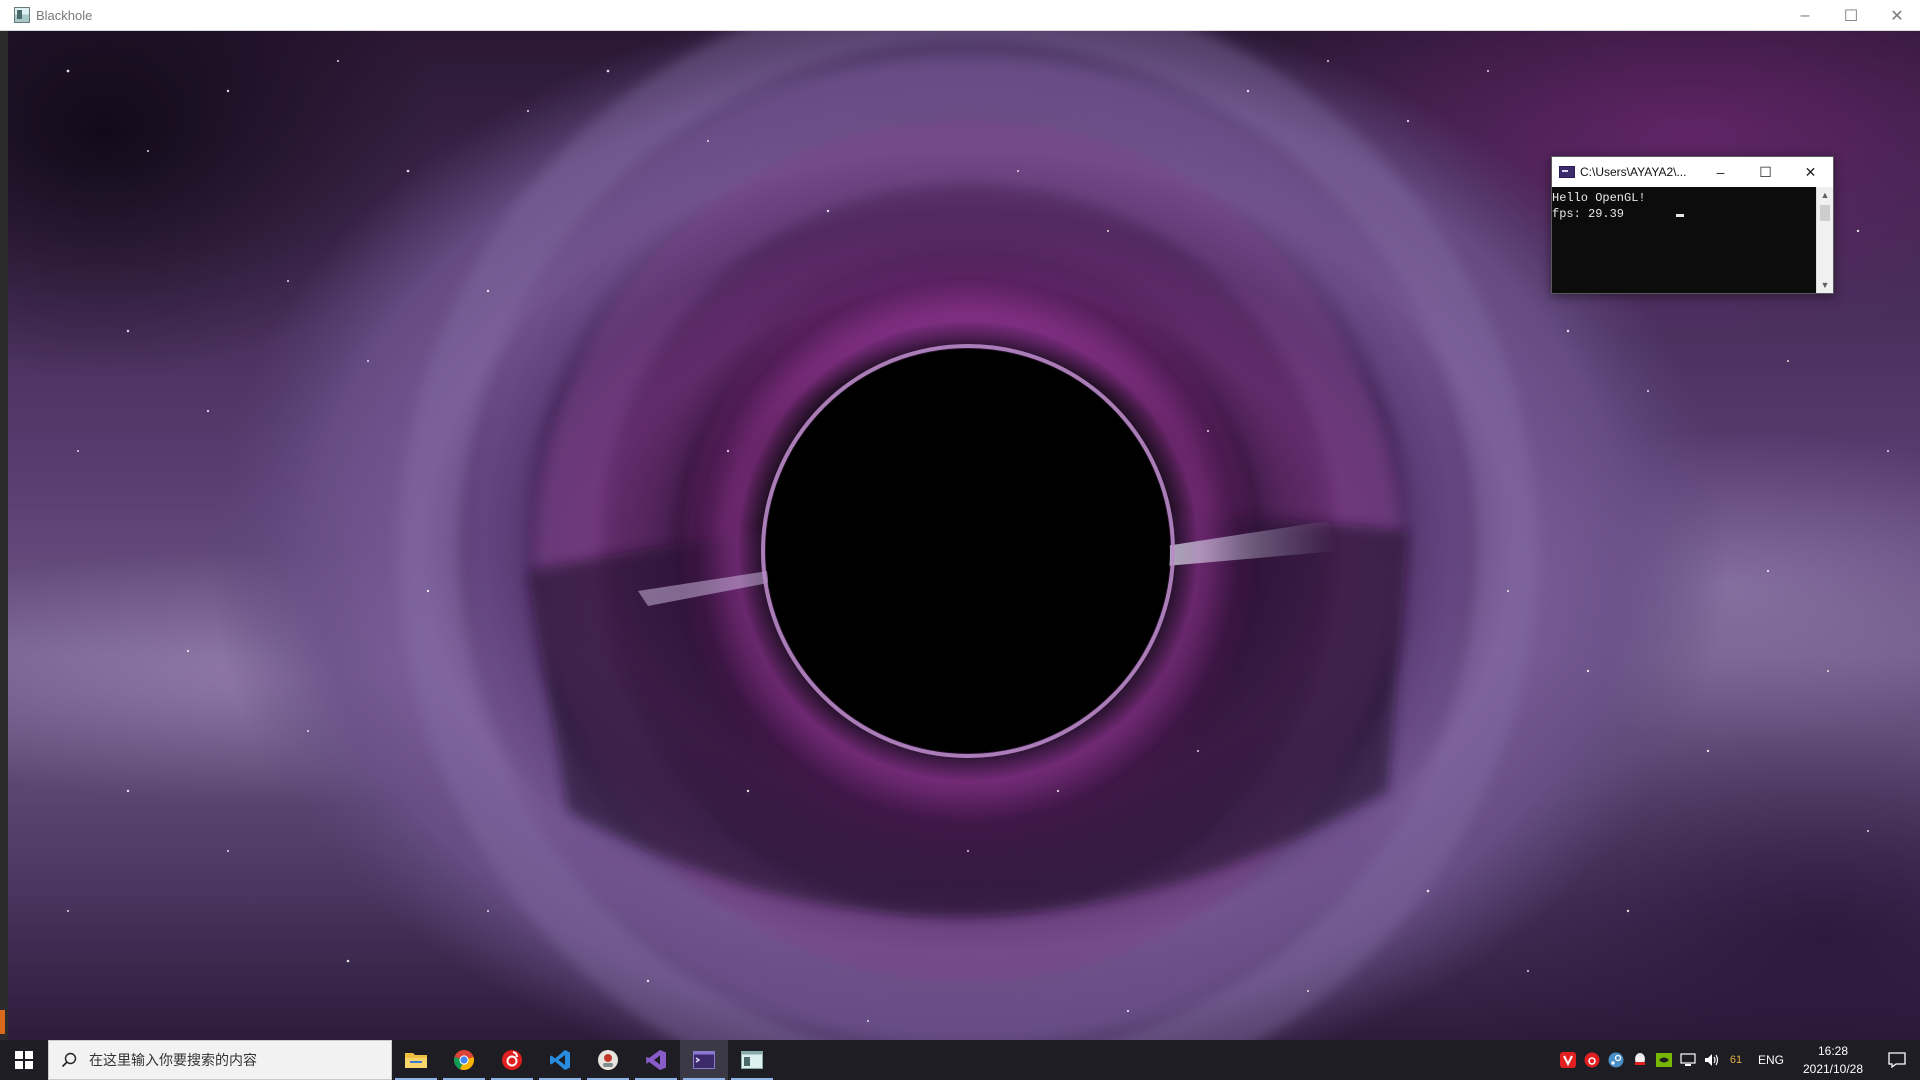 The width and height of the screenshot is (1920, 1080). I want to click on console-cursor, so click(1680, 215).